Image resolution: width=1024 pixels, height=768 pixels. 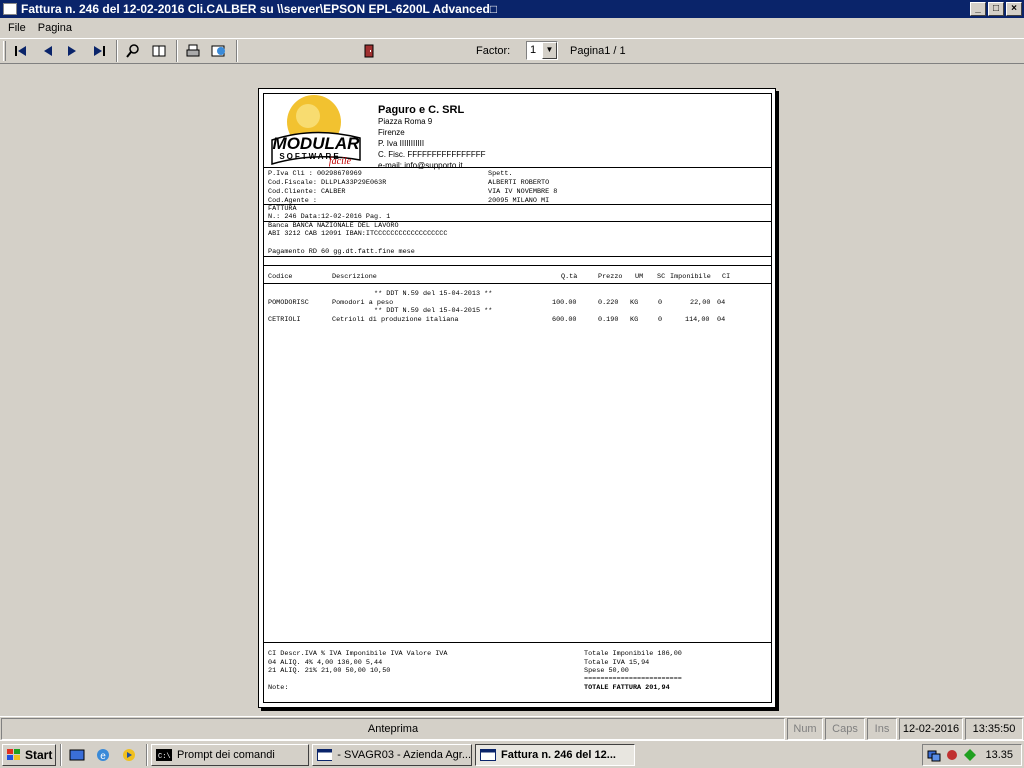 I want to click on modular-software-logo: MODULAR SOFTWARE facile, so click(x=316, y=131).